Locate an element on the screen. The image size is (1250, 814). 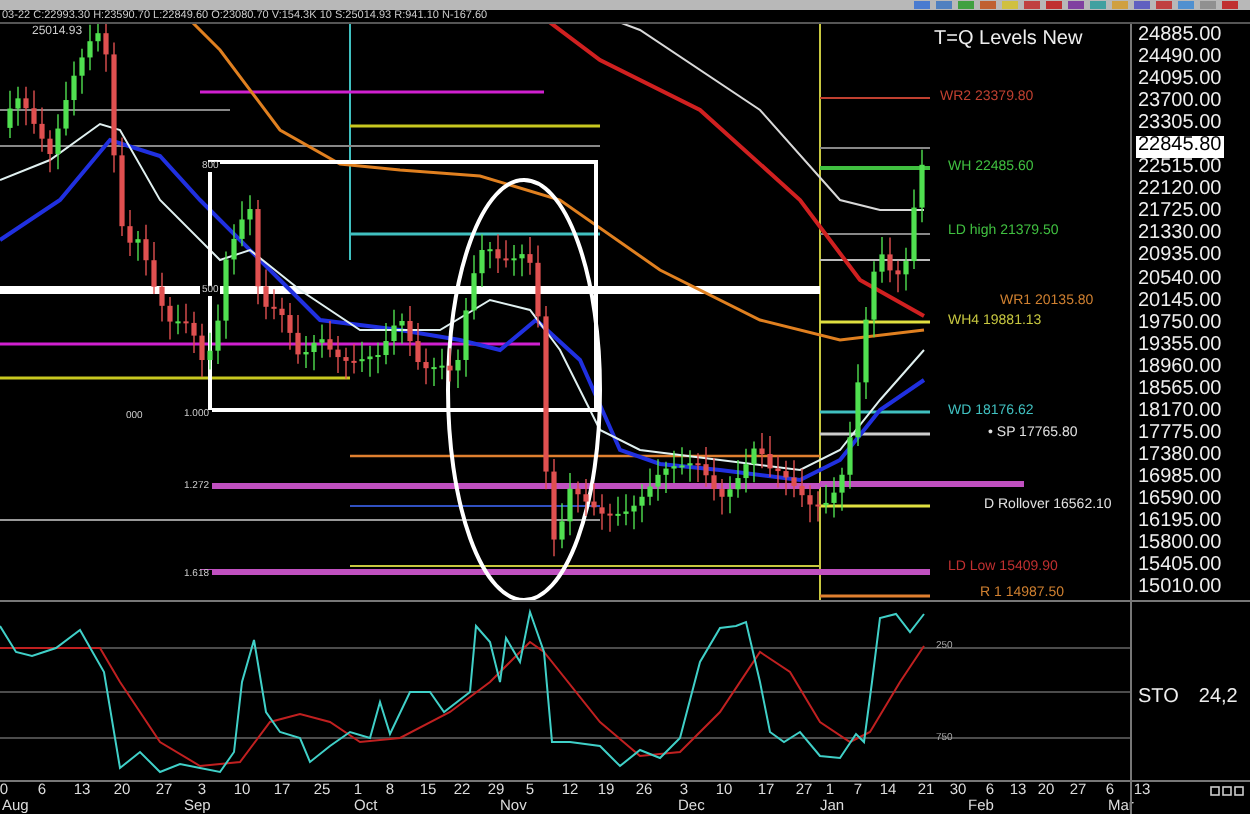
price-label: 20145.00 is located at coordinates (1180, 302).